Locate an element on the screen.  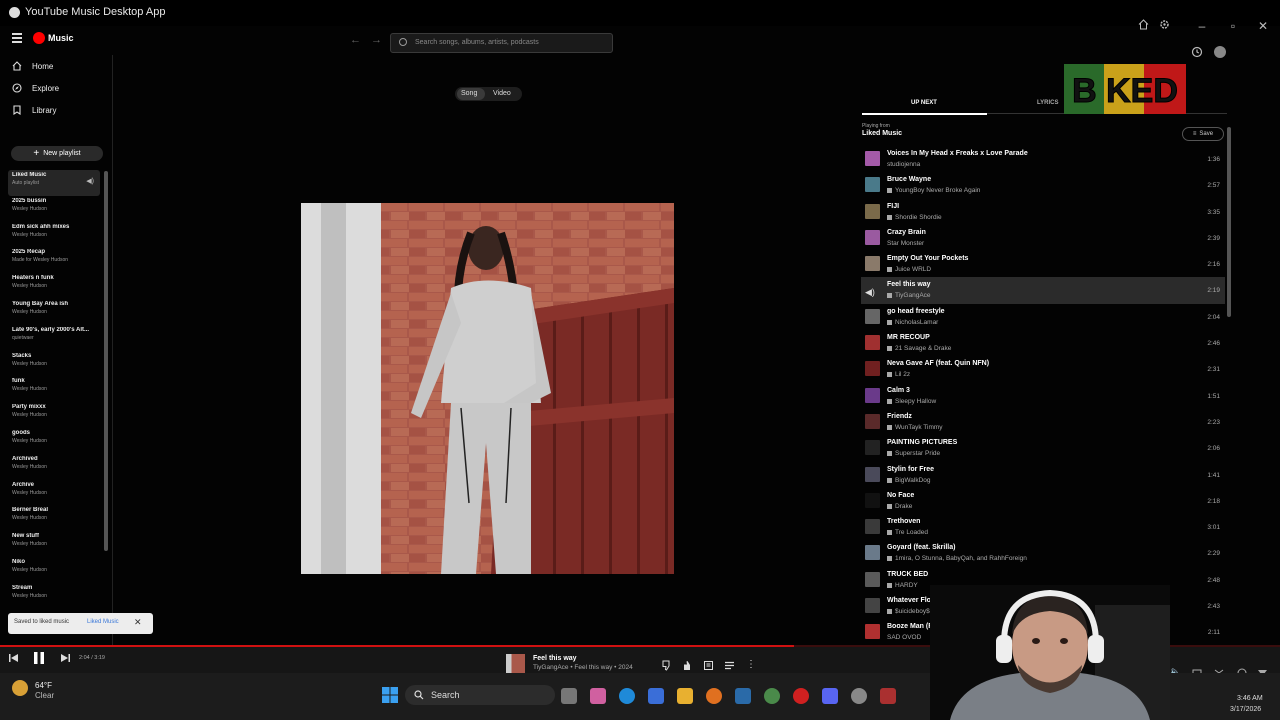
queue-thumbnail is located at coordinates (872, 500).